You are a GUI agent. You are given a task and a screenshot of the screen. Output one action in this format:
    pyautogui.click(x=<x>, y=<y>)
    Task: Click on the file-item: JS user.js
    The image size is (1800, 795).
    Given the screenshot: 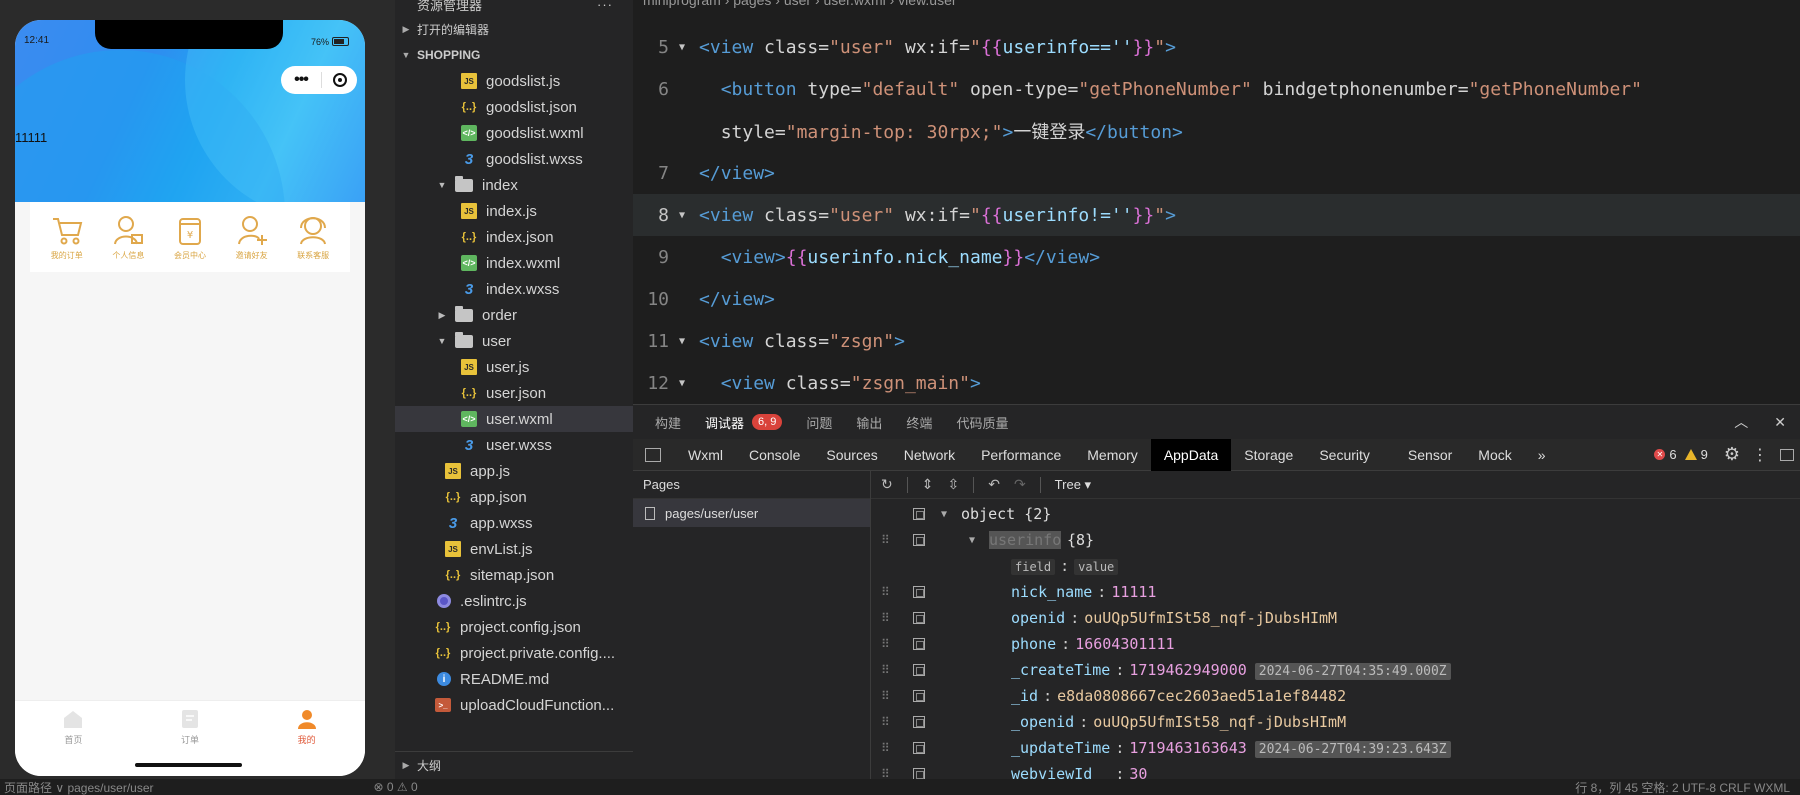 What is the action you would take?
    pyautogui.click(x=514, y=367)
    